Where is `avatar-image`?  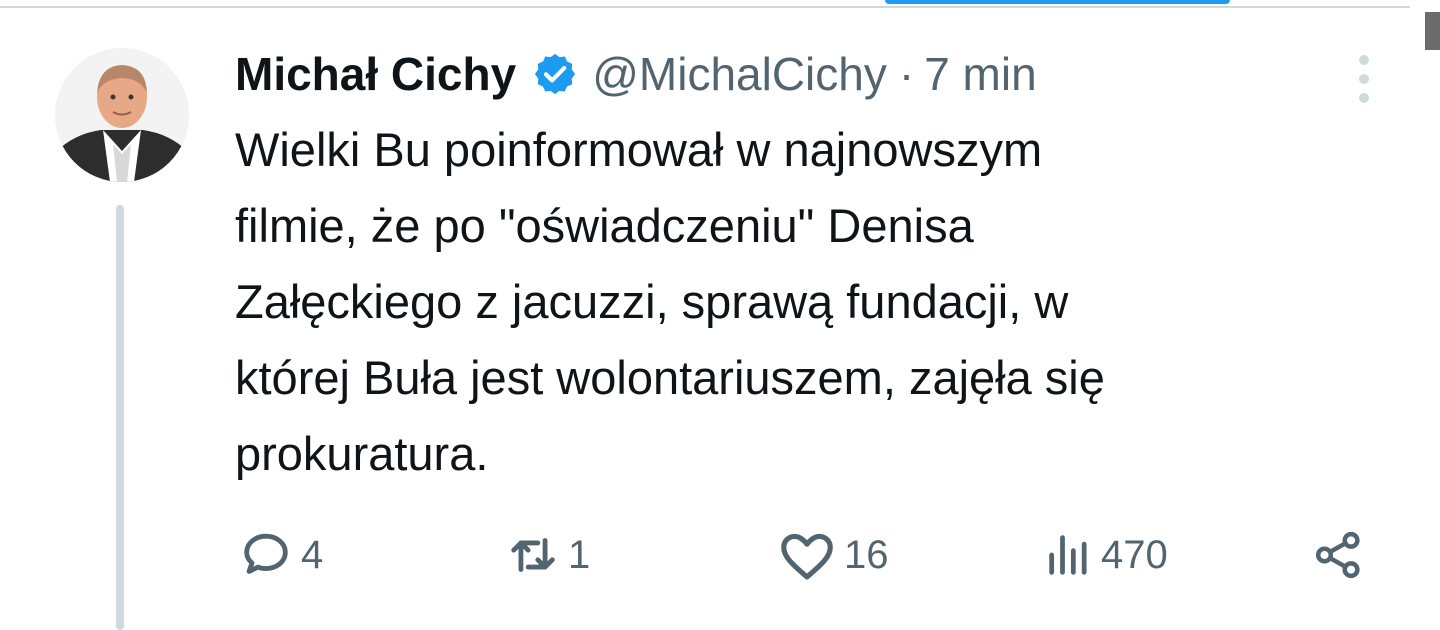
avatar-image is located at coordinates (122, 115).